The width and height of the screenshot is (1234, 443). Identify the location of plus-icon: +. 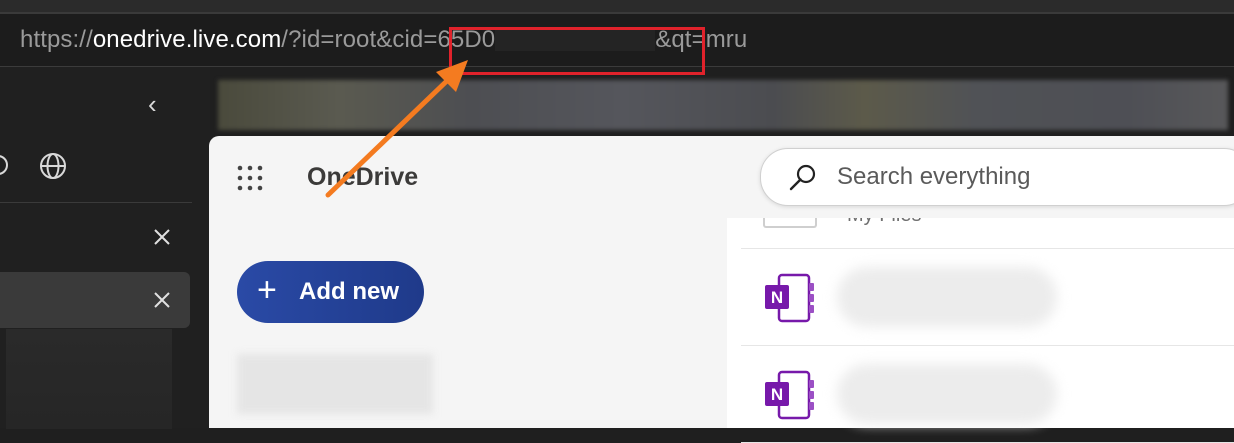
(267, 290).